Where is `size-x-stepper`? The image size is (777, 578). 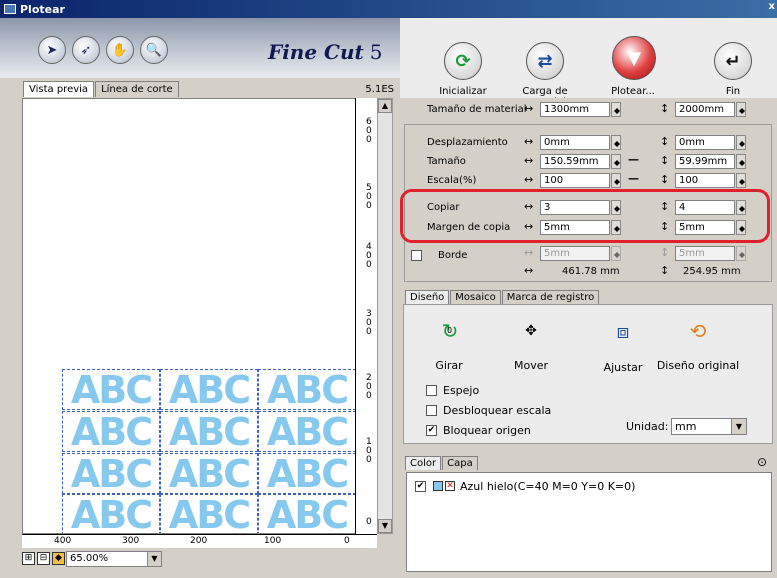
size-x-stepper is located at coordinates (616, 161).